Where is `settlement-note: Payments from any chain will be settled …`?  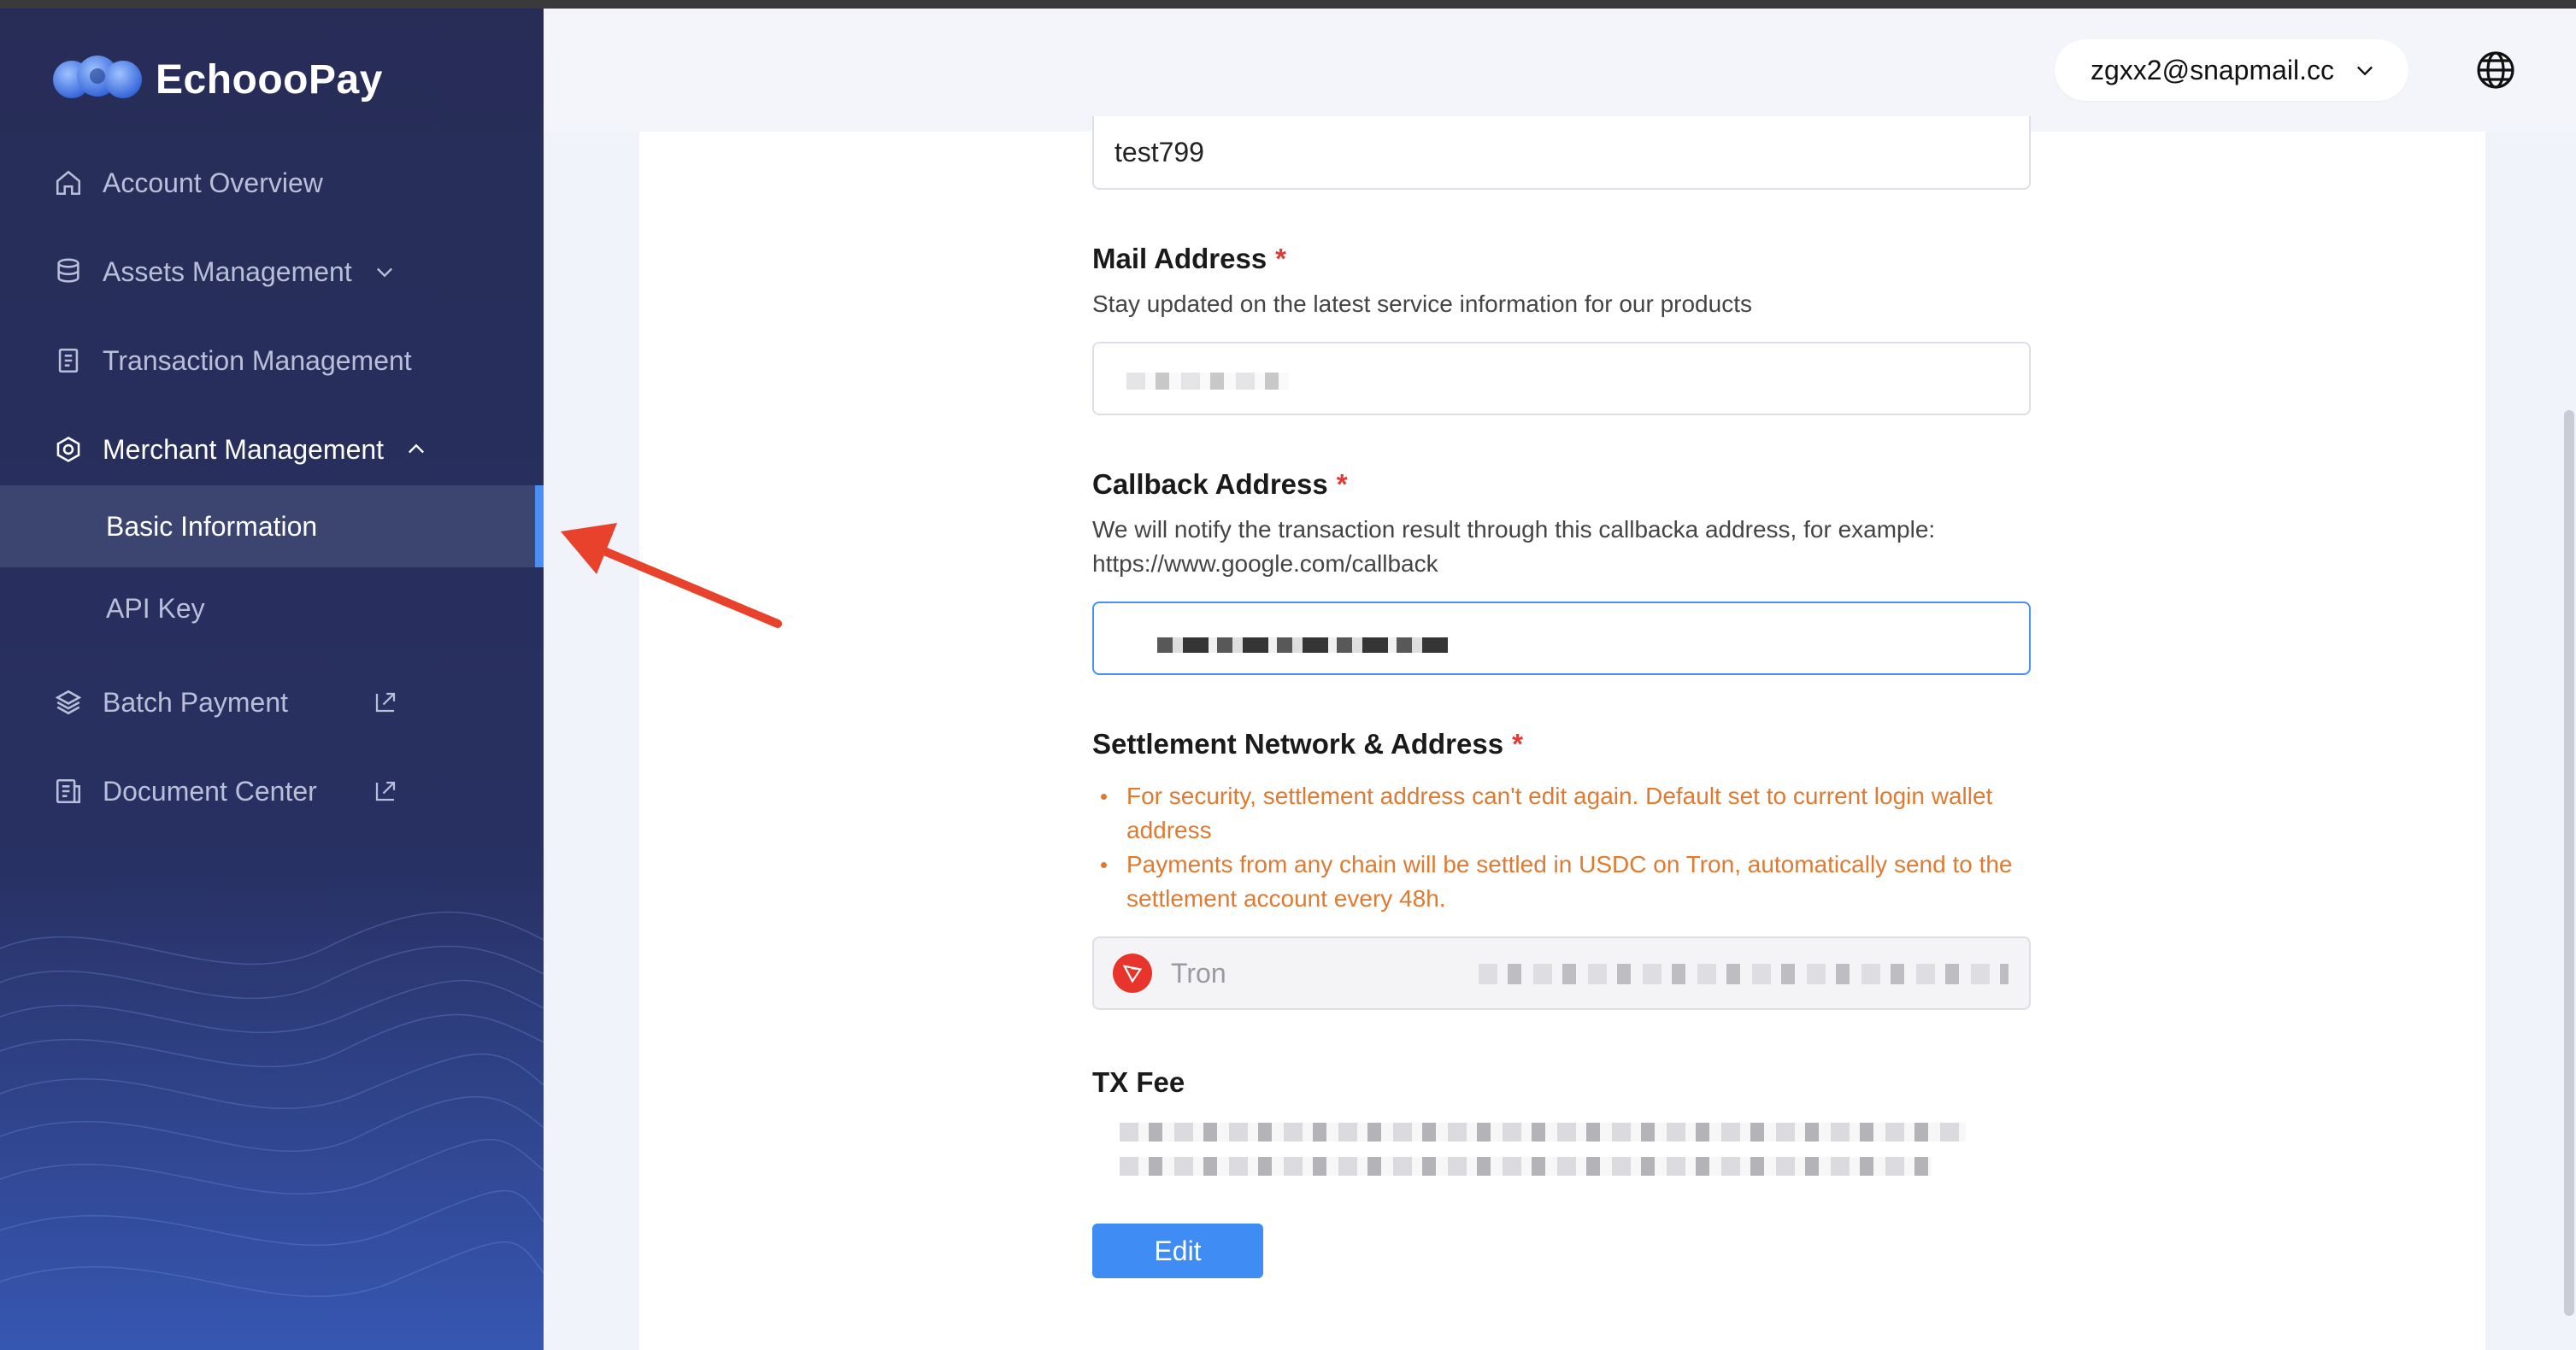 settlement-note: Payments from any chain will be settled … is located at coordinates (1571, 882).